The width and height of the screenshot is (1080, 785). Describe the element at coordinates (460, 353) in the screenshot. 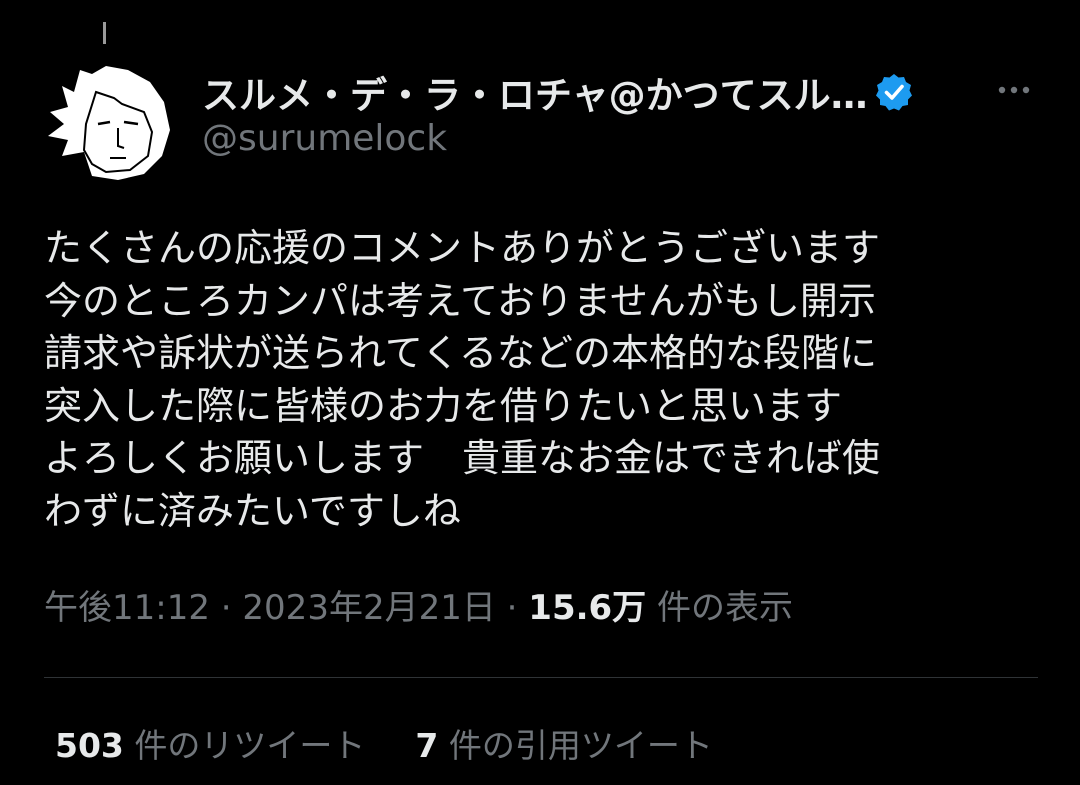

I see `tweet-text-line: 請求や訴状が送られてくるなどの本格的な段階に` at that location.